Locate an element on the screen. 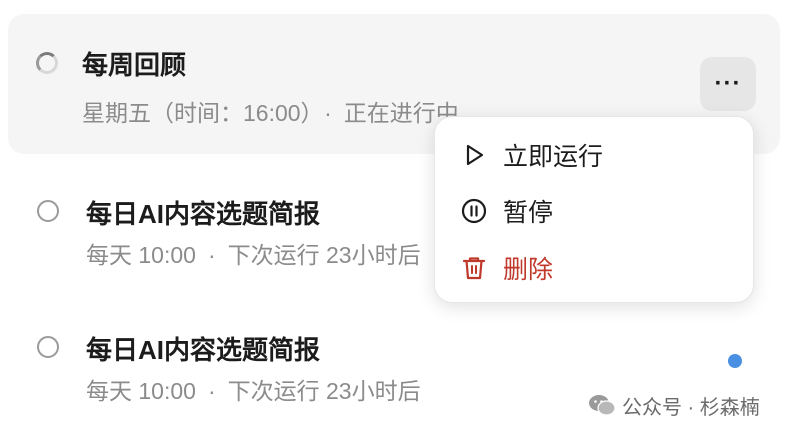 The image size is (806, 436). more-options-button: ··· is located at coordinates (728, 84).